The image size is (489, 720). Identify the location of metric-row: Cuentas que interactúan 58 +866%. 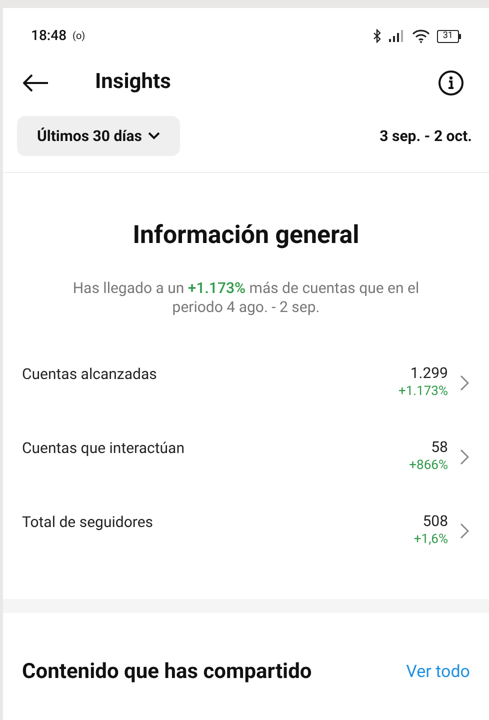
(245, 460).